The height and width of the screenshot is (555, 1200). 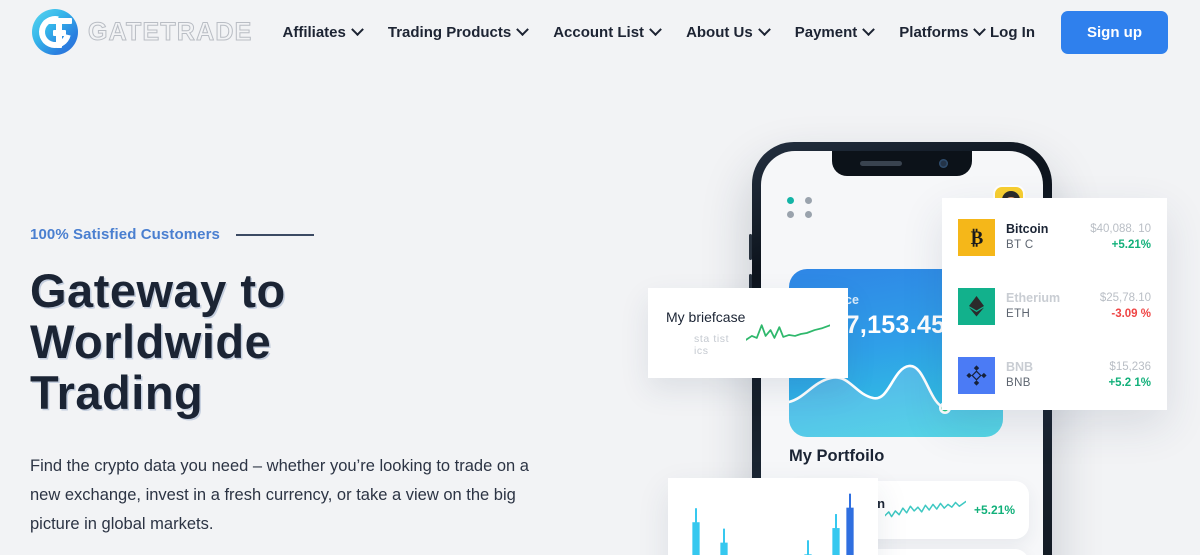 What do you see at coordinates (1130, 367) in the screenshot?
I see `coin-price: $15,236` at bounding box center [1130, 367].